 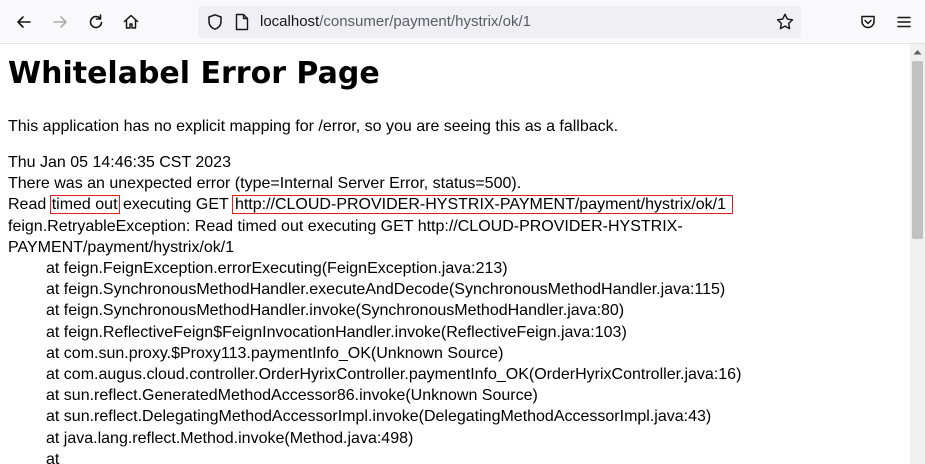 I want to click on url-text: localhost/consumer/payment/hystrix/ok/1, so click(x=395, y=21).